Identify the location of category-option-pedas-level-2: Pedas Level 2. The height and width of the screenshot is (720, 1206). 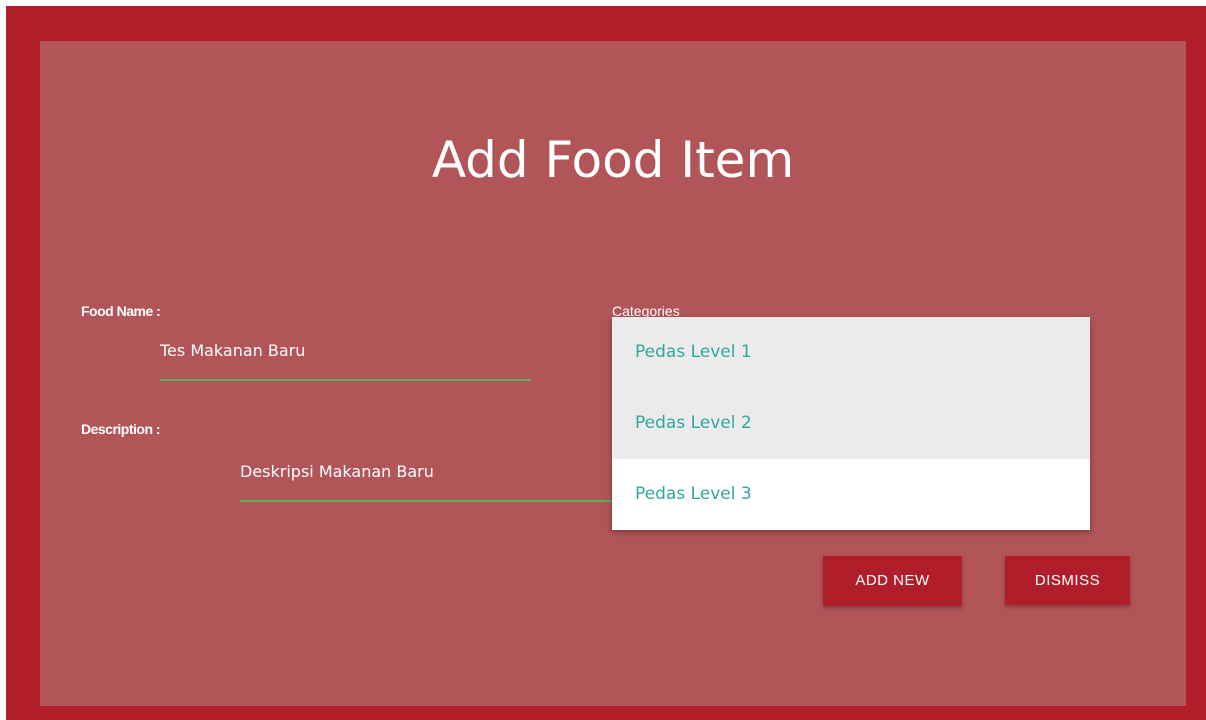
(851, 423).